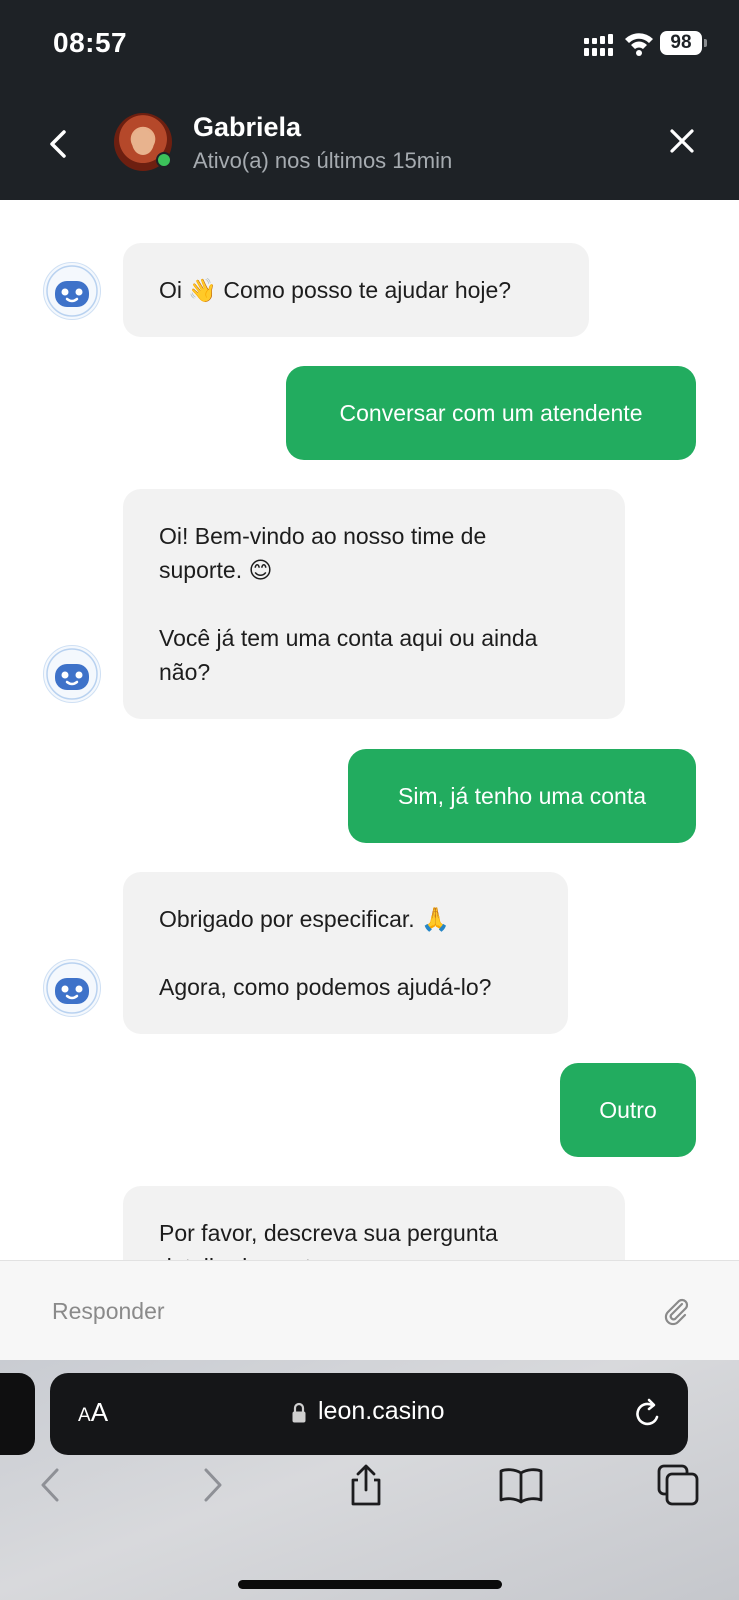 The height and width of the screenshot is (1600, 739). Describe the element at coordinates (185, 672) in the screenshot. I see `message-text: não?` at that location.